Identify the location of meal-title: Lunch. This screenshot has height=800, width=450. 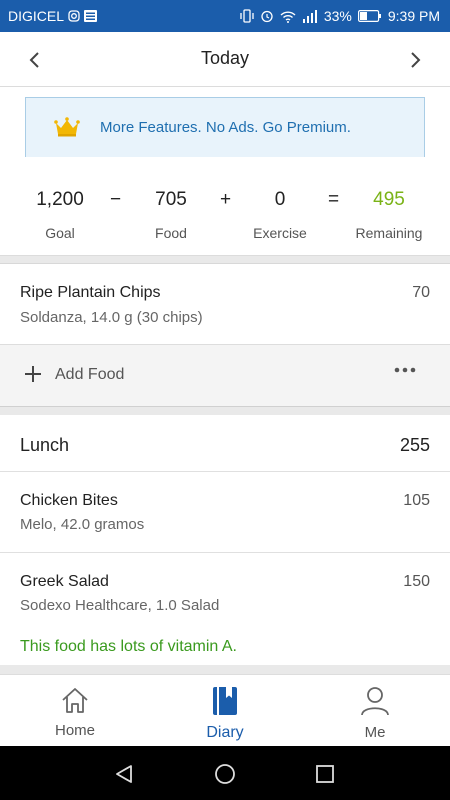
(45, 445).